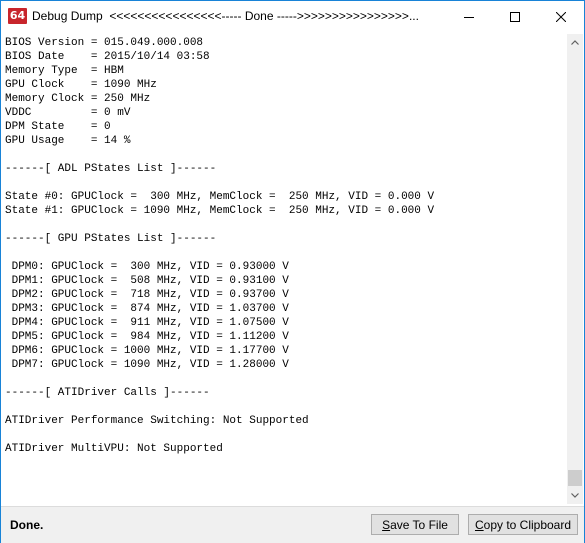  I want to click on close-icon, so click(561, 16).